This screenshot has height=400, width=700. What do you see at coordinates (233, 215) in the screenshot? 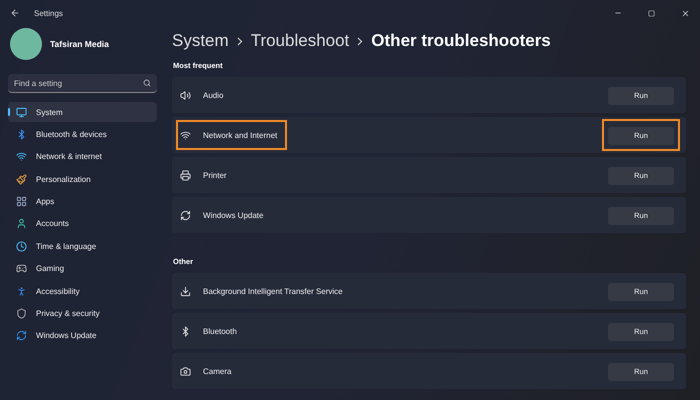
I see `troubleshooter-label: Windows Update` at bounding box center [233, 215].